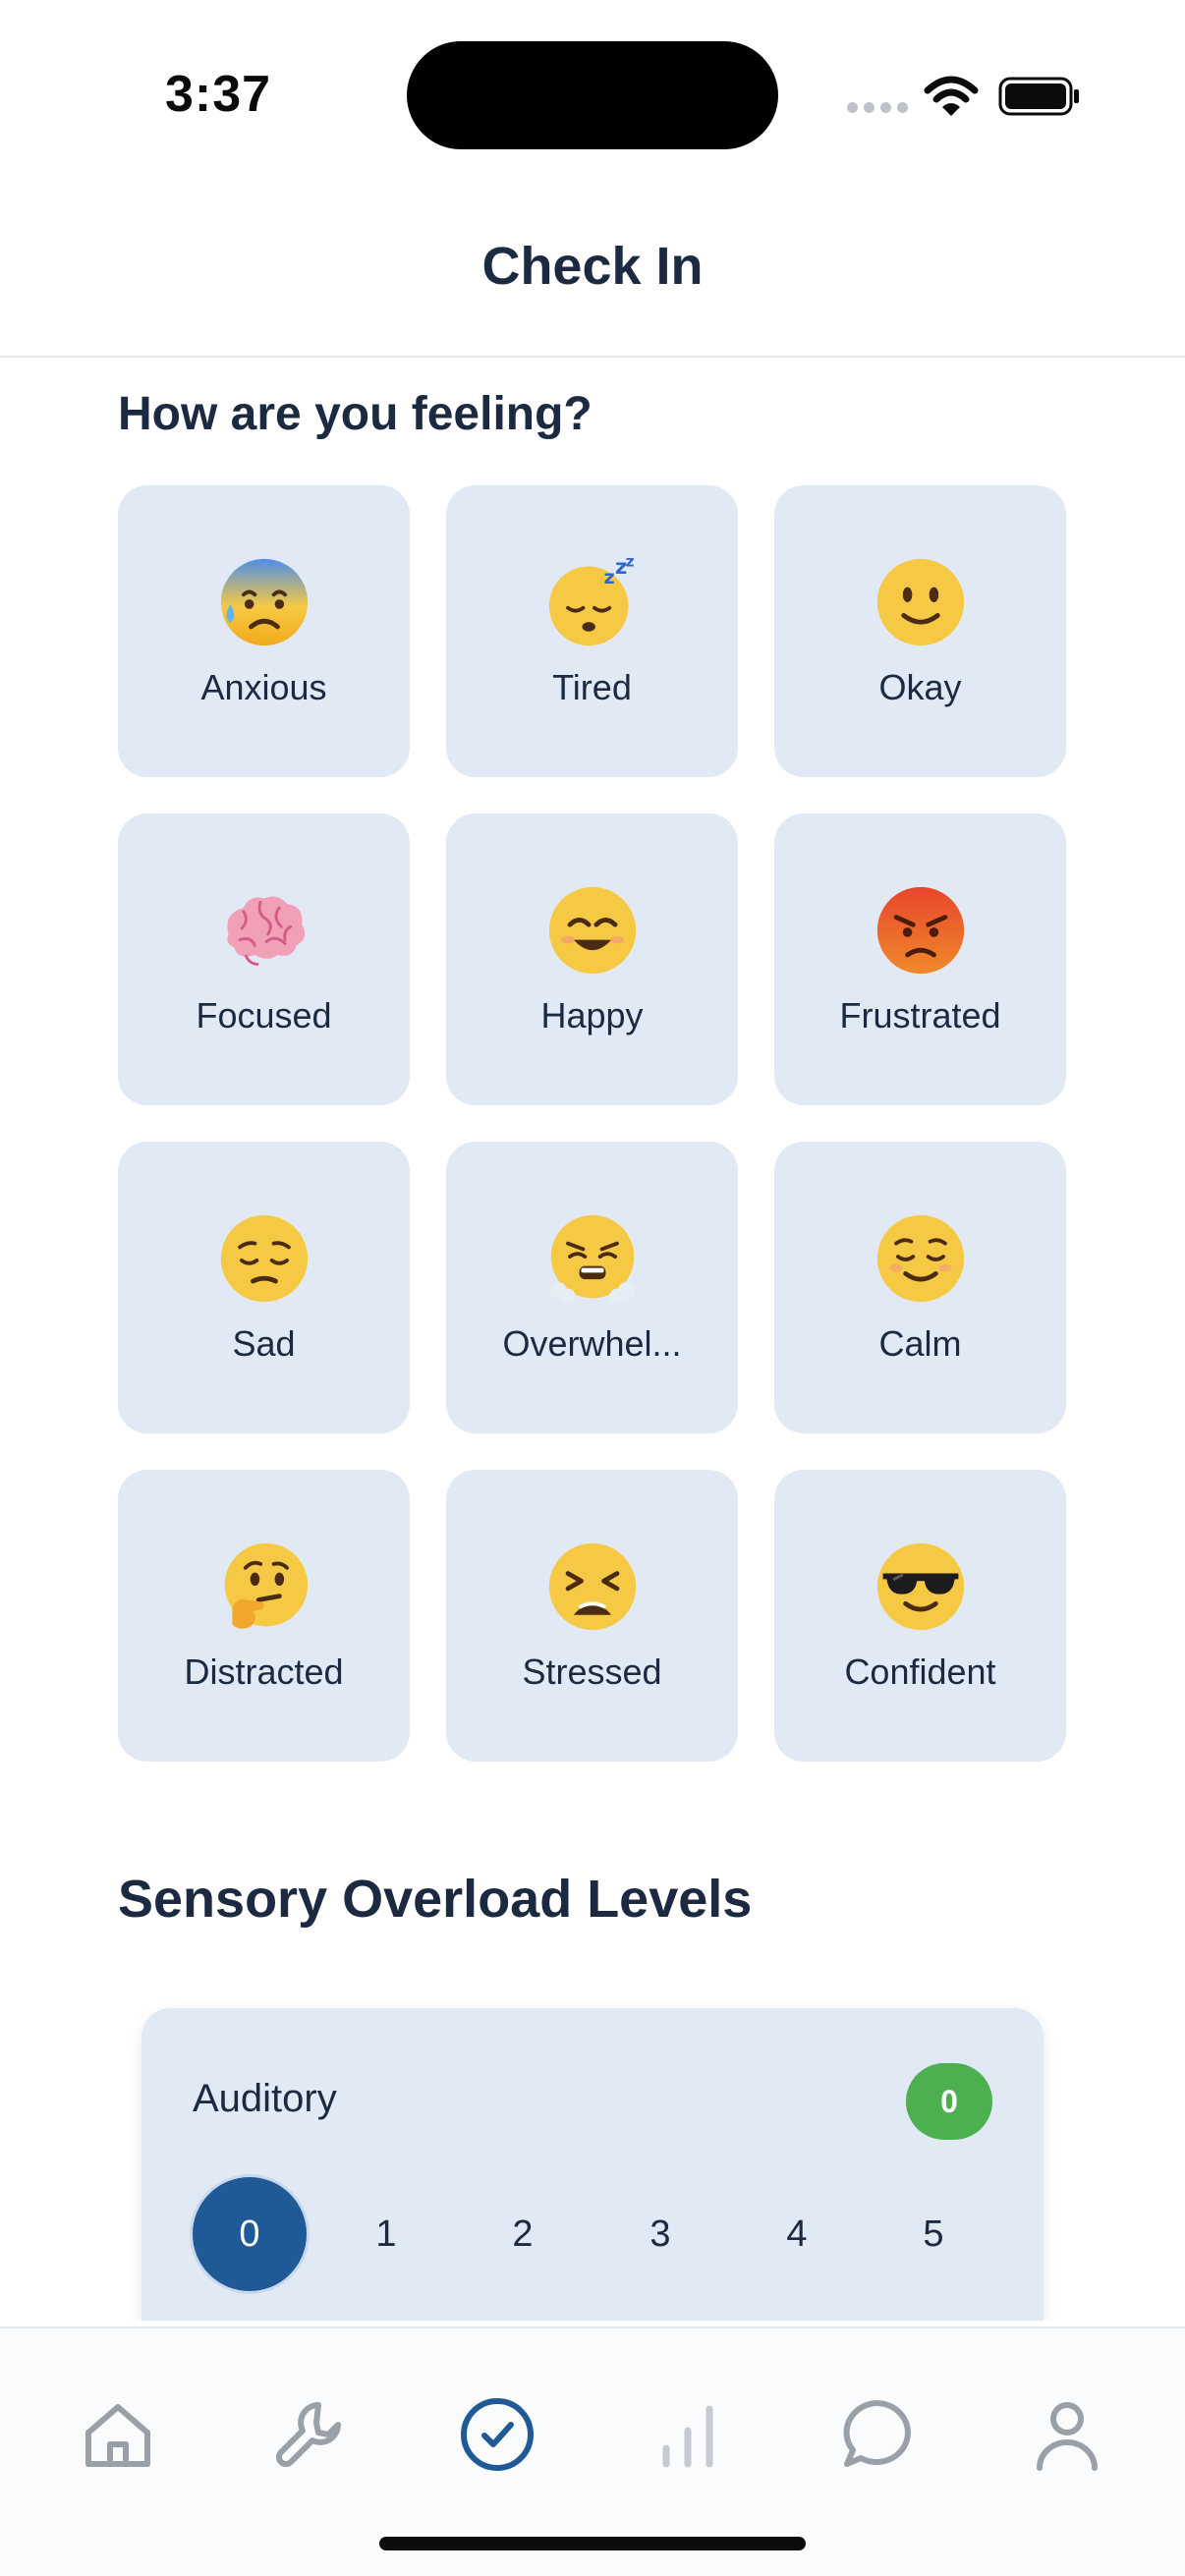 Image resolution: width=1185 pixels, height=2576 pixels. I want to click on mood-card-sad: Sad, so click(264, 1287).